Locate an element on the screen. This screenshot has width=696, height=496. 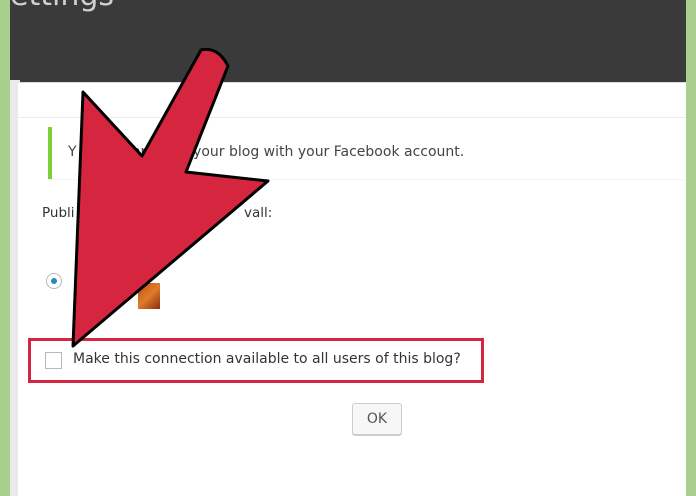
radio-selected-dot is located at coordinates (54, 281).